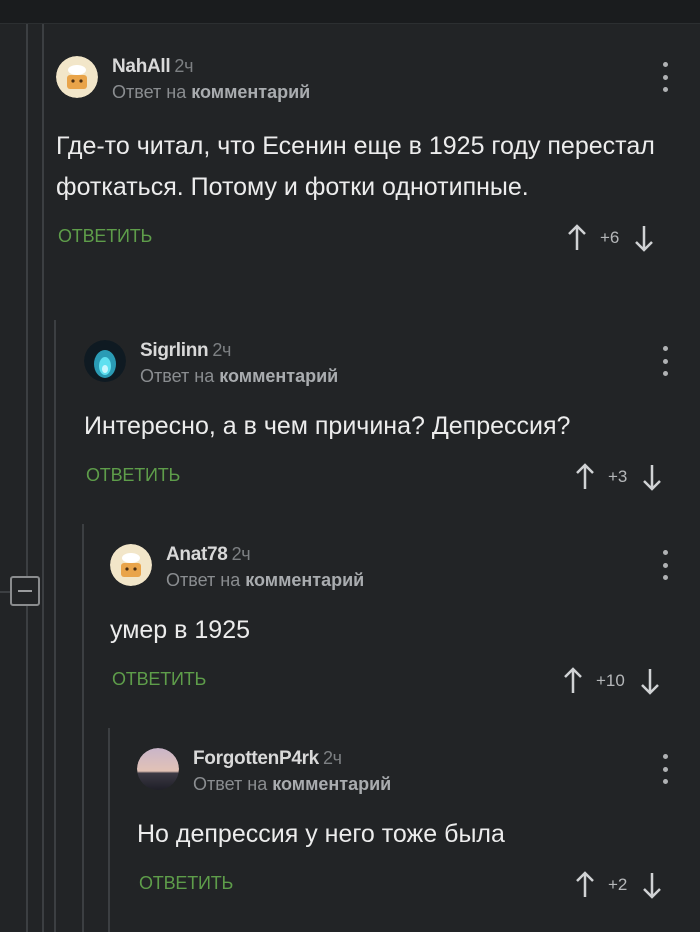  What do you see at coordinates (350, 12) in the screenshot?
I see `top-bar` at bounding box center [350, 12].